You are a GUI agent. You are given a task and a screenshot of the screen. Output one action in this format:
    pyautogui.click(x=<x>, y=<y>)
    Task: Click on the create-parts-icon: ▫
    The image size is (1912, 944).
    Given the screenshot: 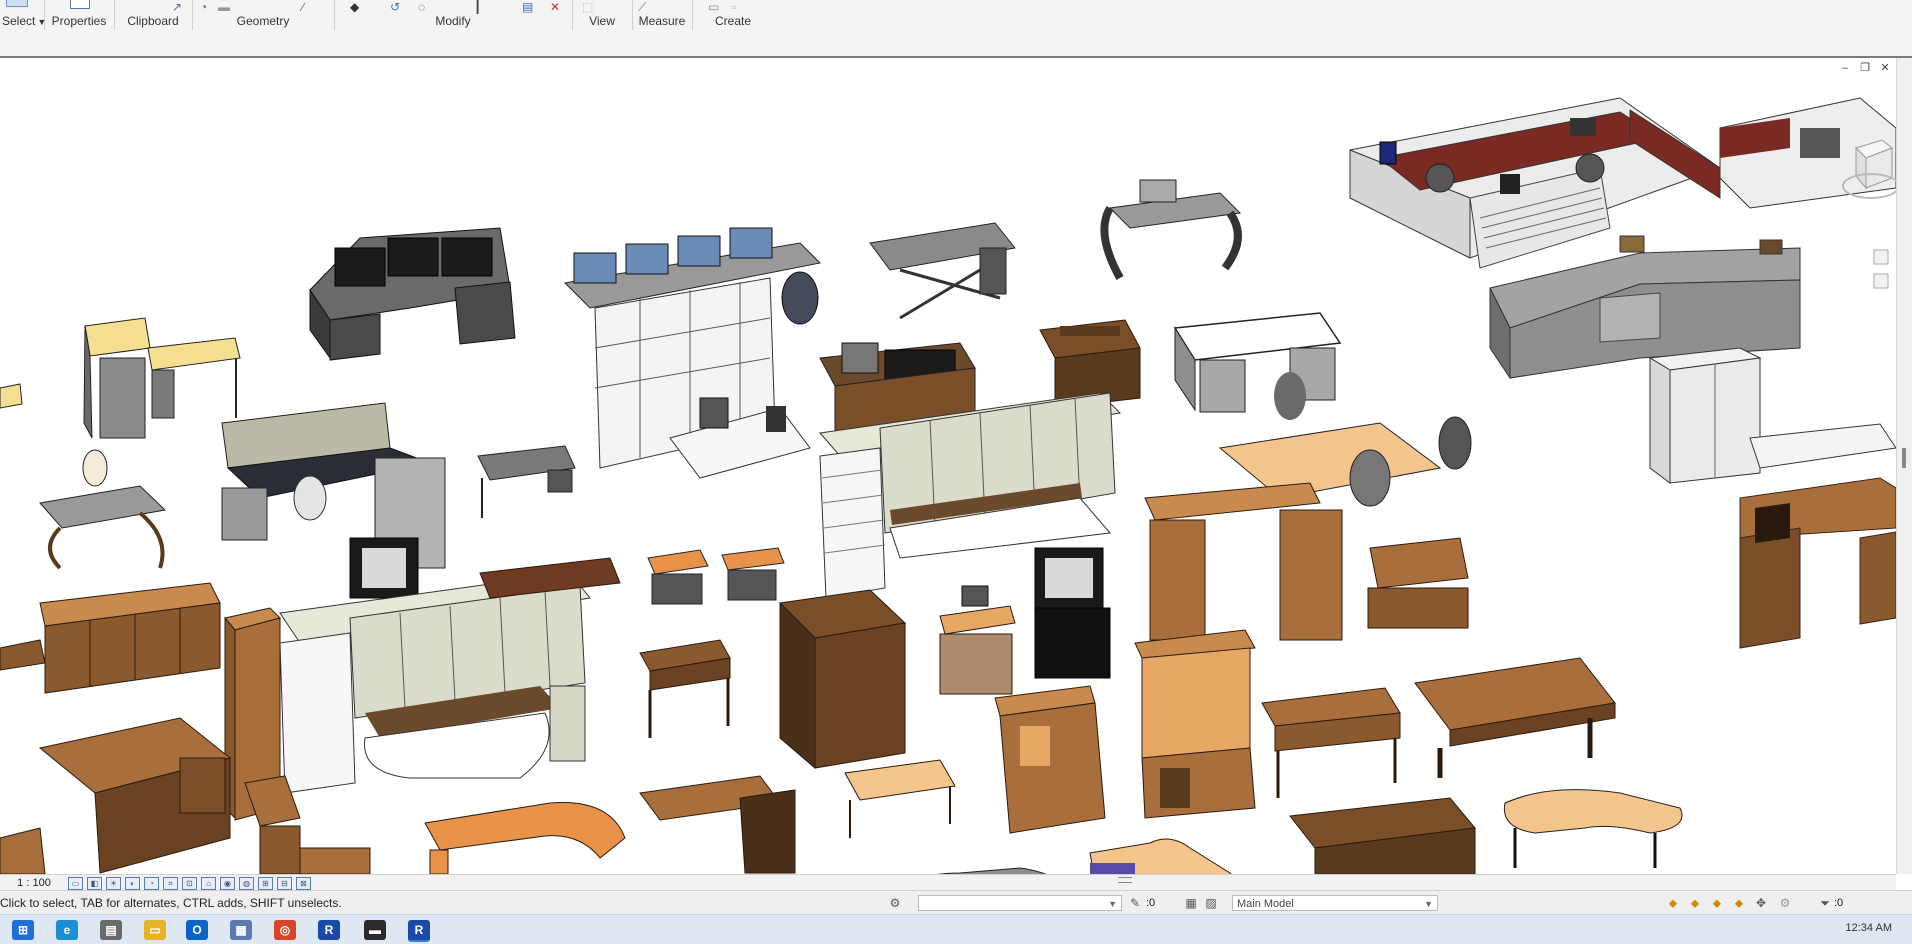 What is the action you would take?
    pyautogui.click(x=734, y=7)
    